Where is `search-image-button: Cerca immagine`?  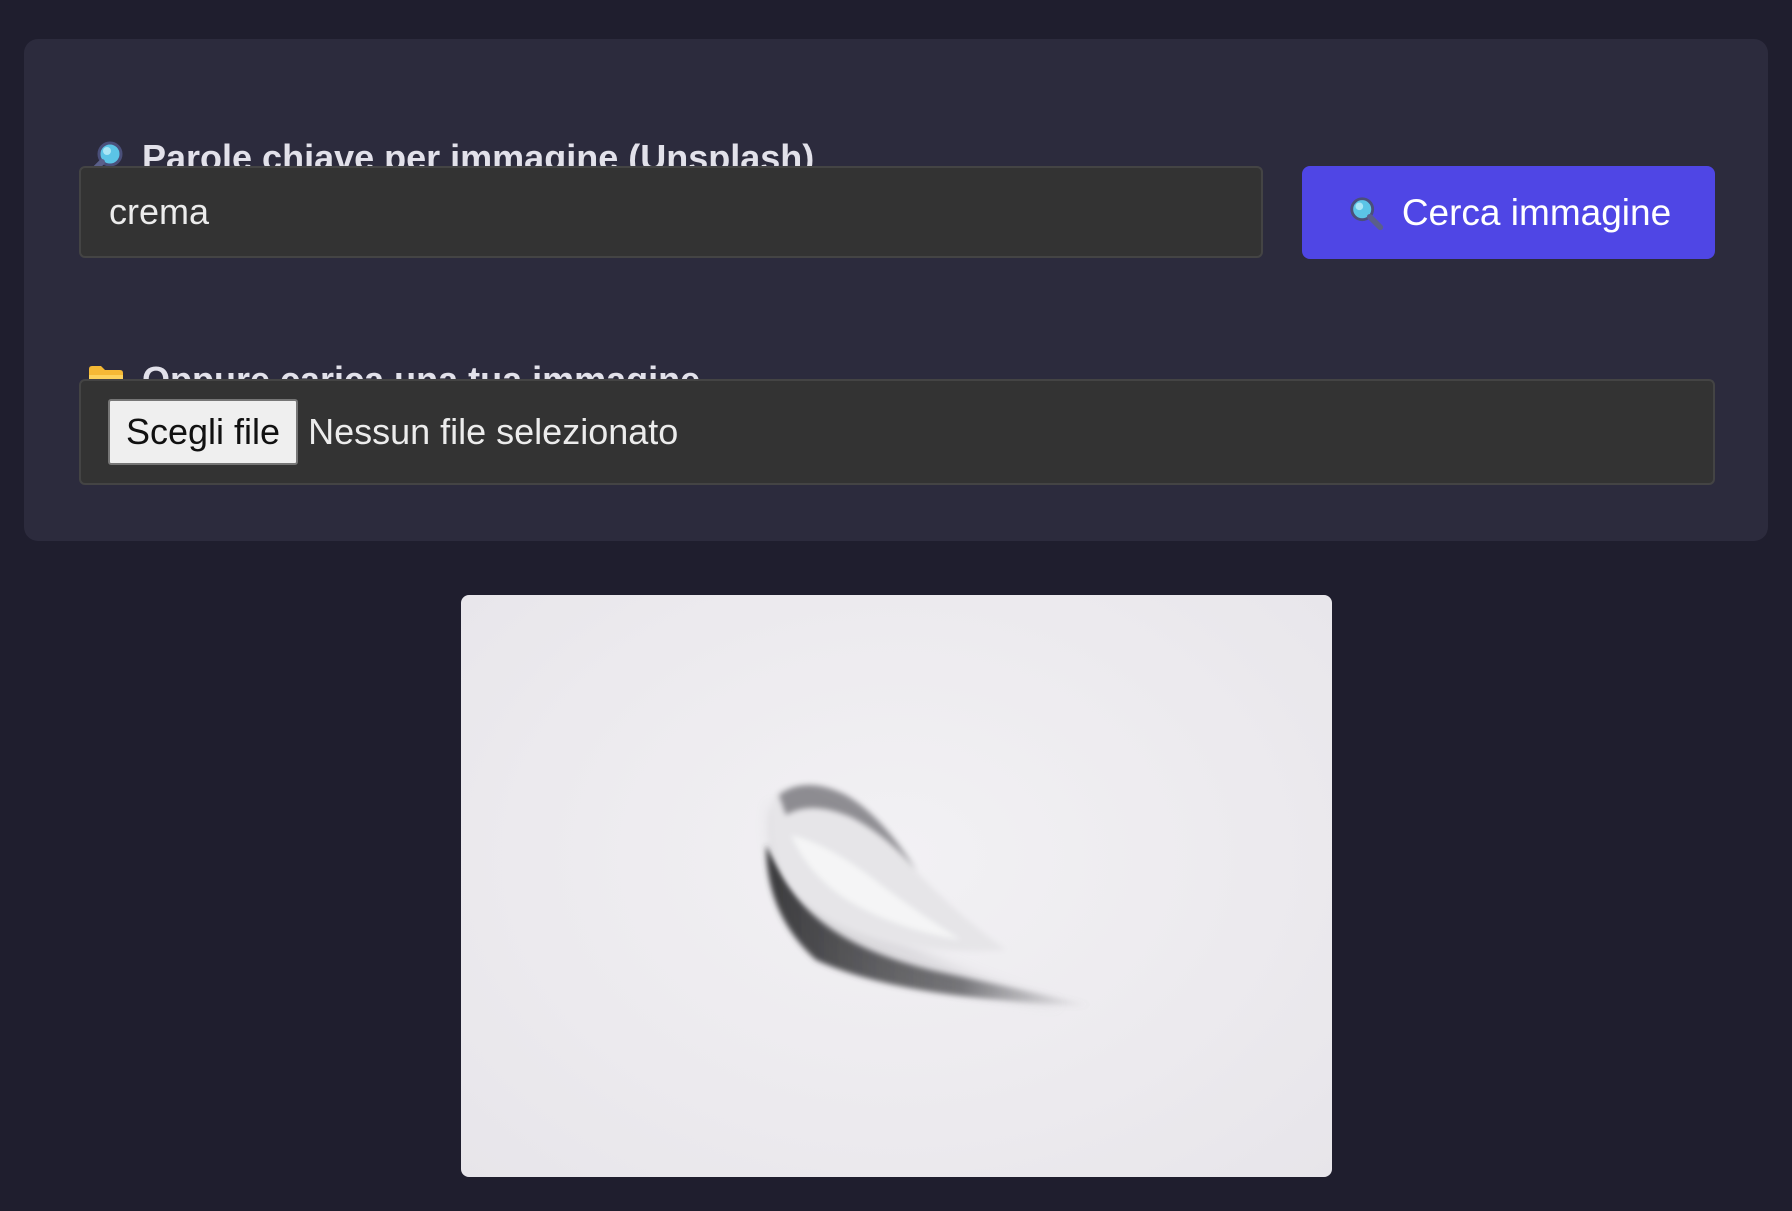 search-image-button: Cerca immagine is located at coordinates (1508, 212).